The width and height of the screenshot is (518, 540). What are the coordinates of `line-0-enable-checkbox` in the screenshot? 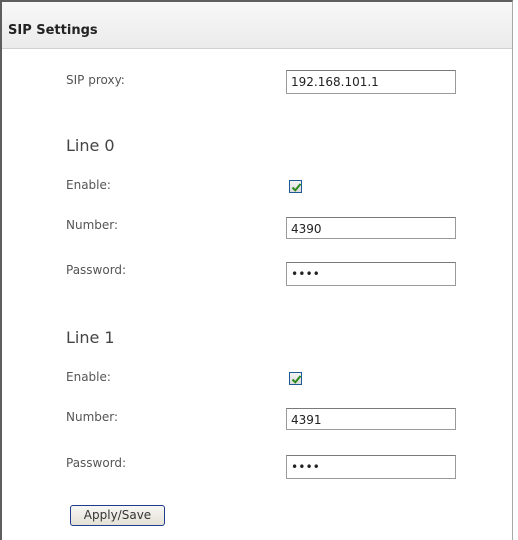 It's located at (295, 186).